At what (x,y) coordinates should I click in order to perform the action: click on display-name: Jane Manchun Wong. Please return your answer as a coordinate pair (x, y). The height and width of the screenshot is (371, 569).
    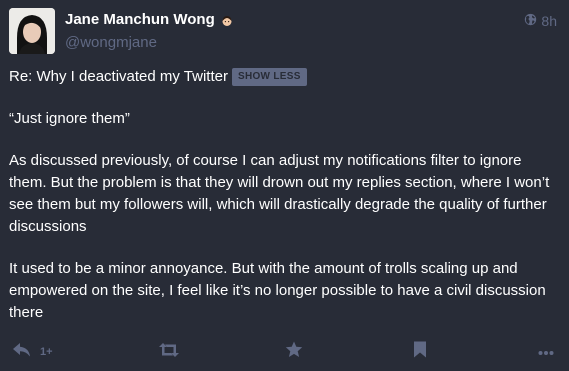
    Looking at the image, I should click on (149, 20).